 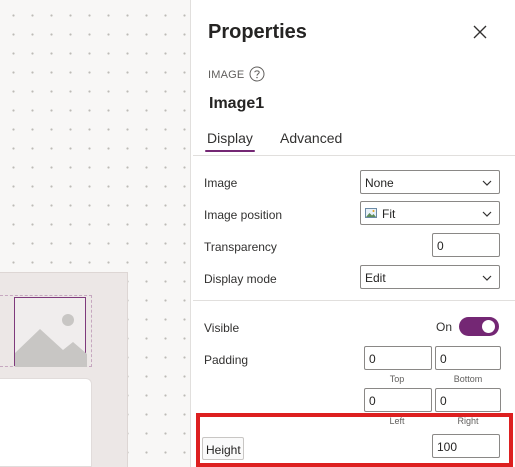 I want to click on padding-top-caption: Top, so click(x=397, y=379).